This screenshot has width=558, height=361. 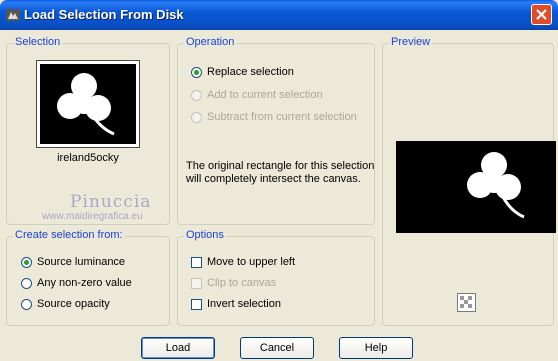 I want to click on add-selection-radio, so click(x=196, y=95).